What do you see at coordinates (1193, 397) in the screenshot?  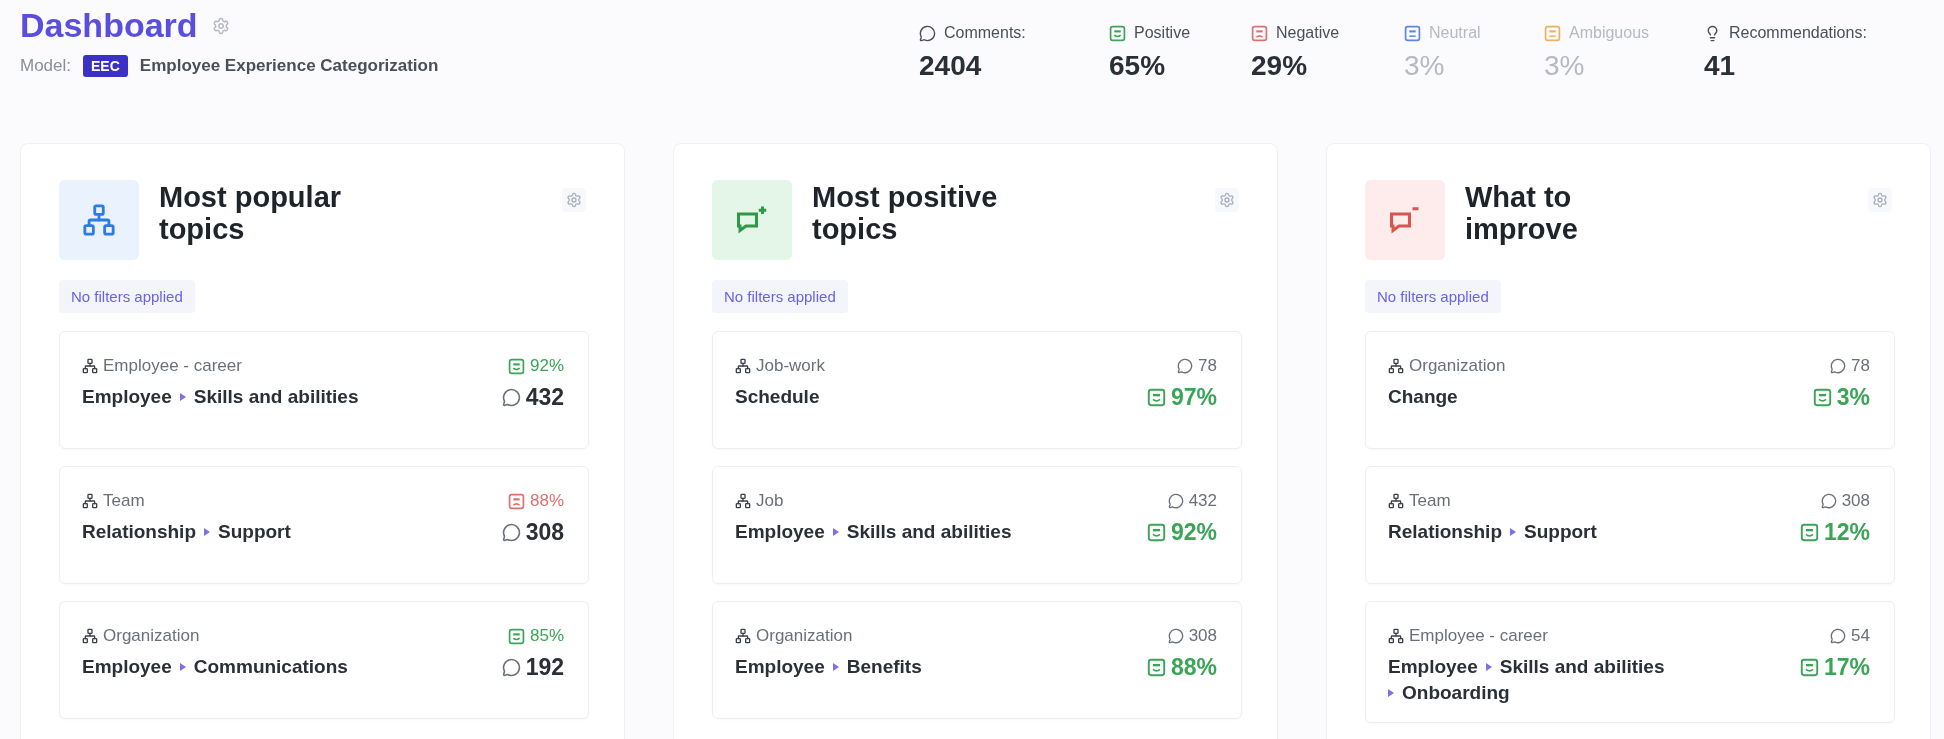 I see `sentiment-percent: 97%` at bounding box center [1193, 397].